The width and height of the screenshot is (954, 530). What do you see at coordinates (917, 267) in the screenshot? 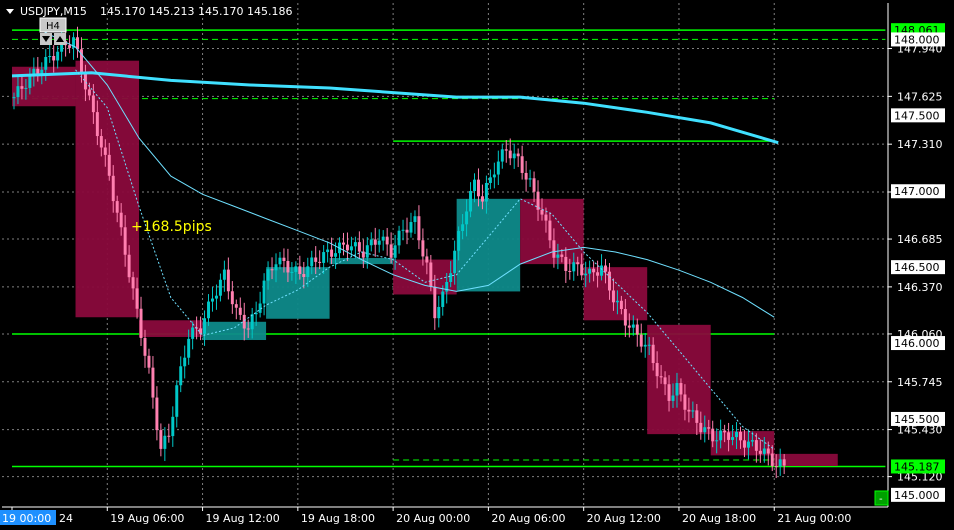
I see `price-label-text: 146.500` at bounding box center [917, 267].